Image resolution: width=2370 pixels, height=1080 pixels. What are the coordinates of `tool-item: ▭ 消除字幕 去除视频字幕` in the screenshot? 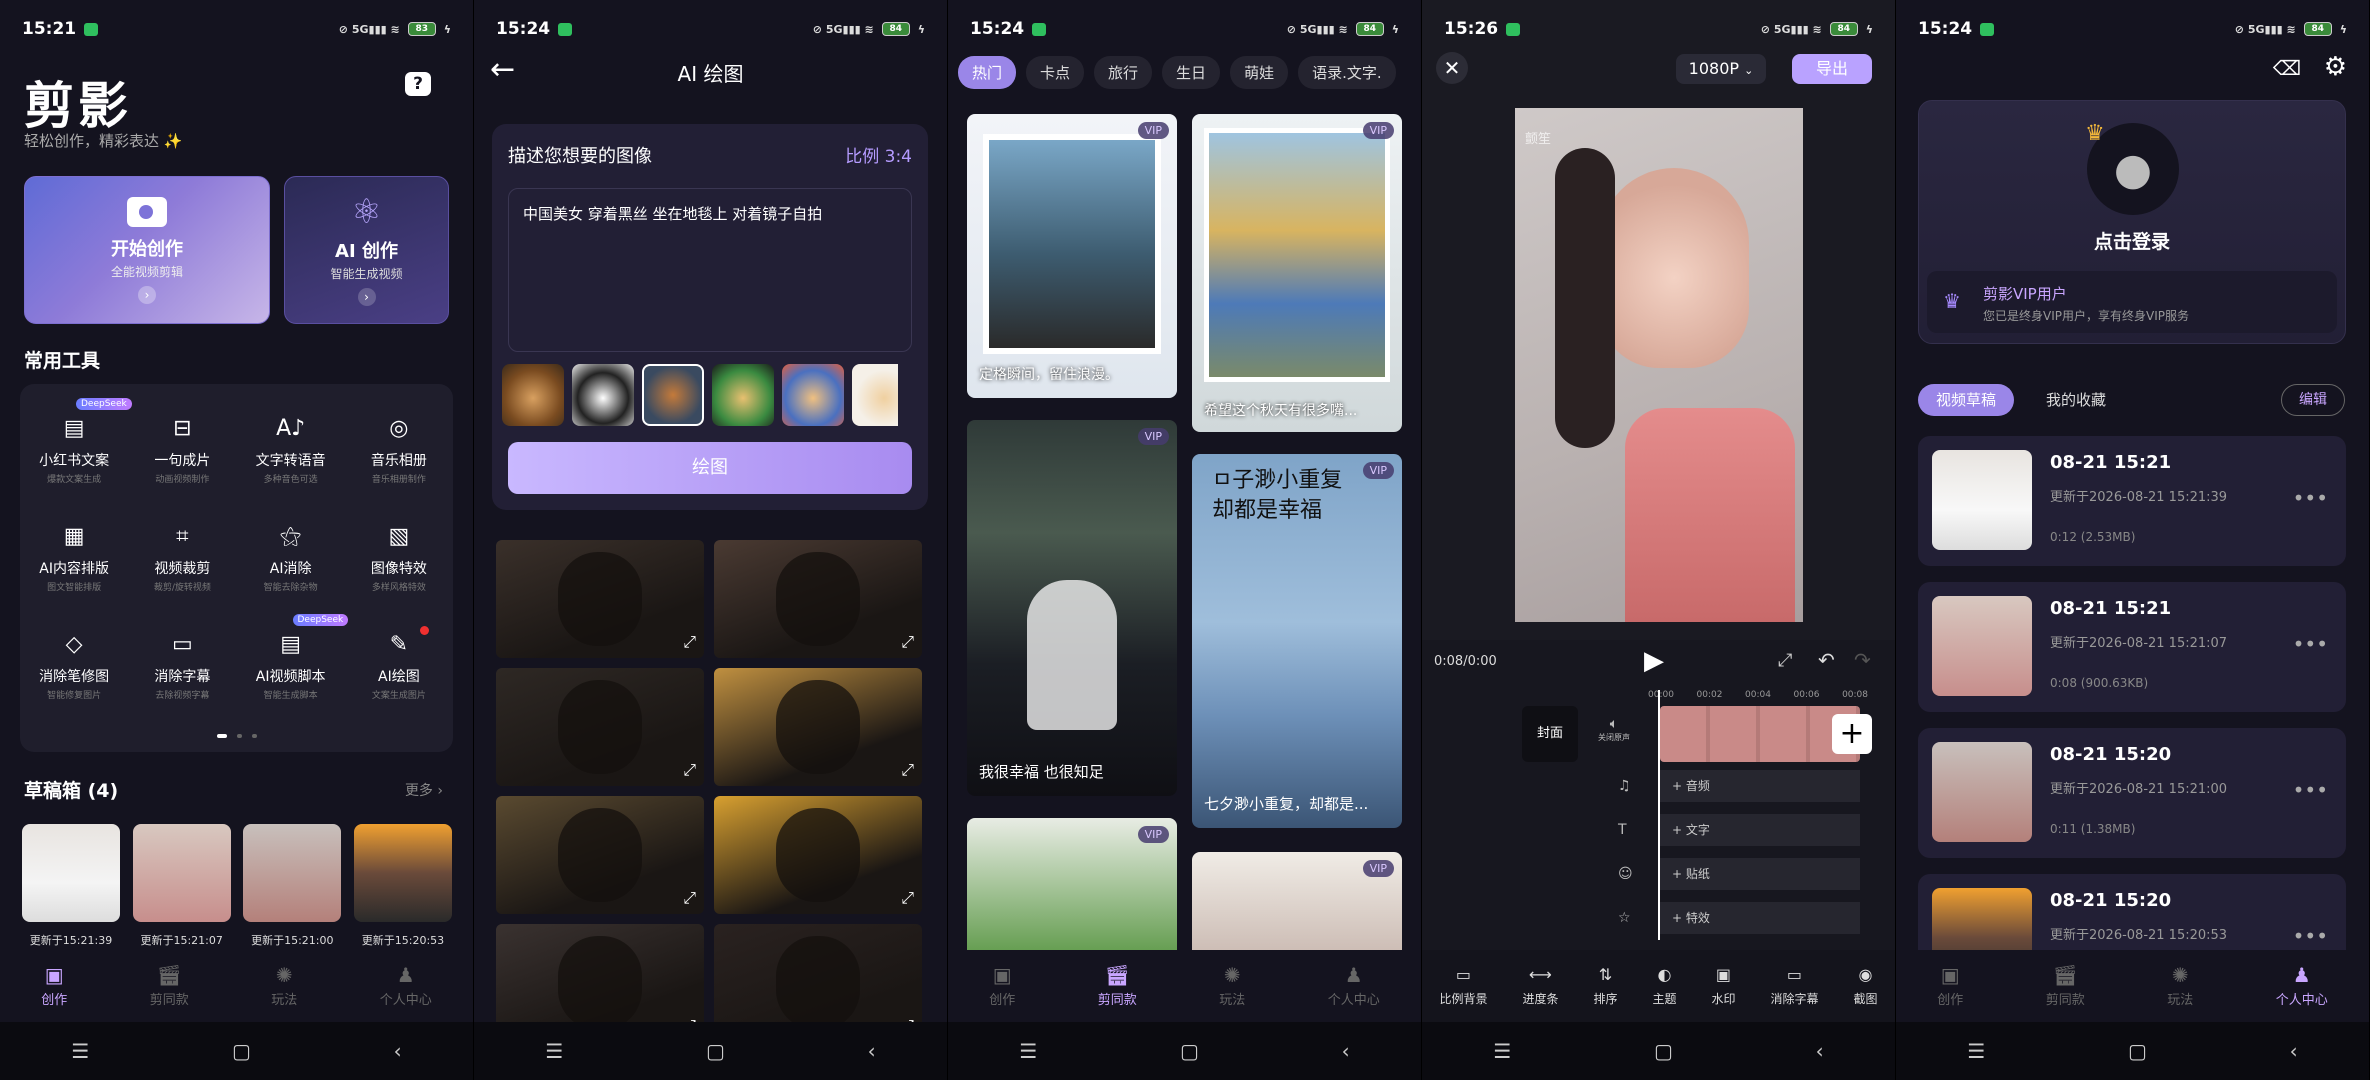 It's located at (182, 659).